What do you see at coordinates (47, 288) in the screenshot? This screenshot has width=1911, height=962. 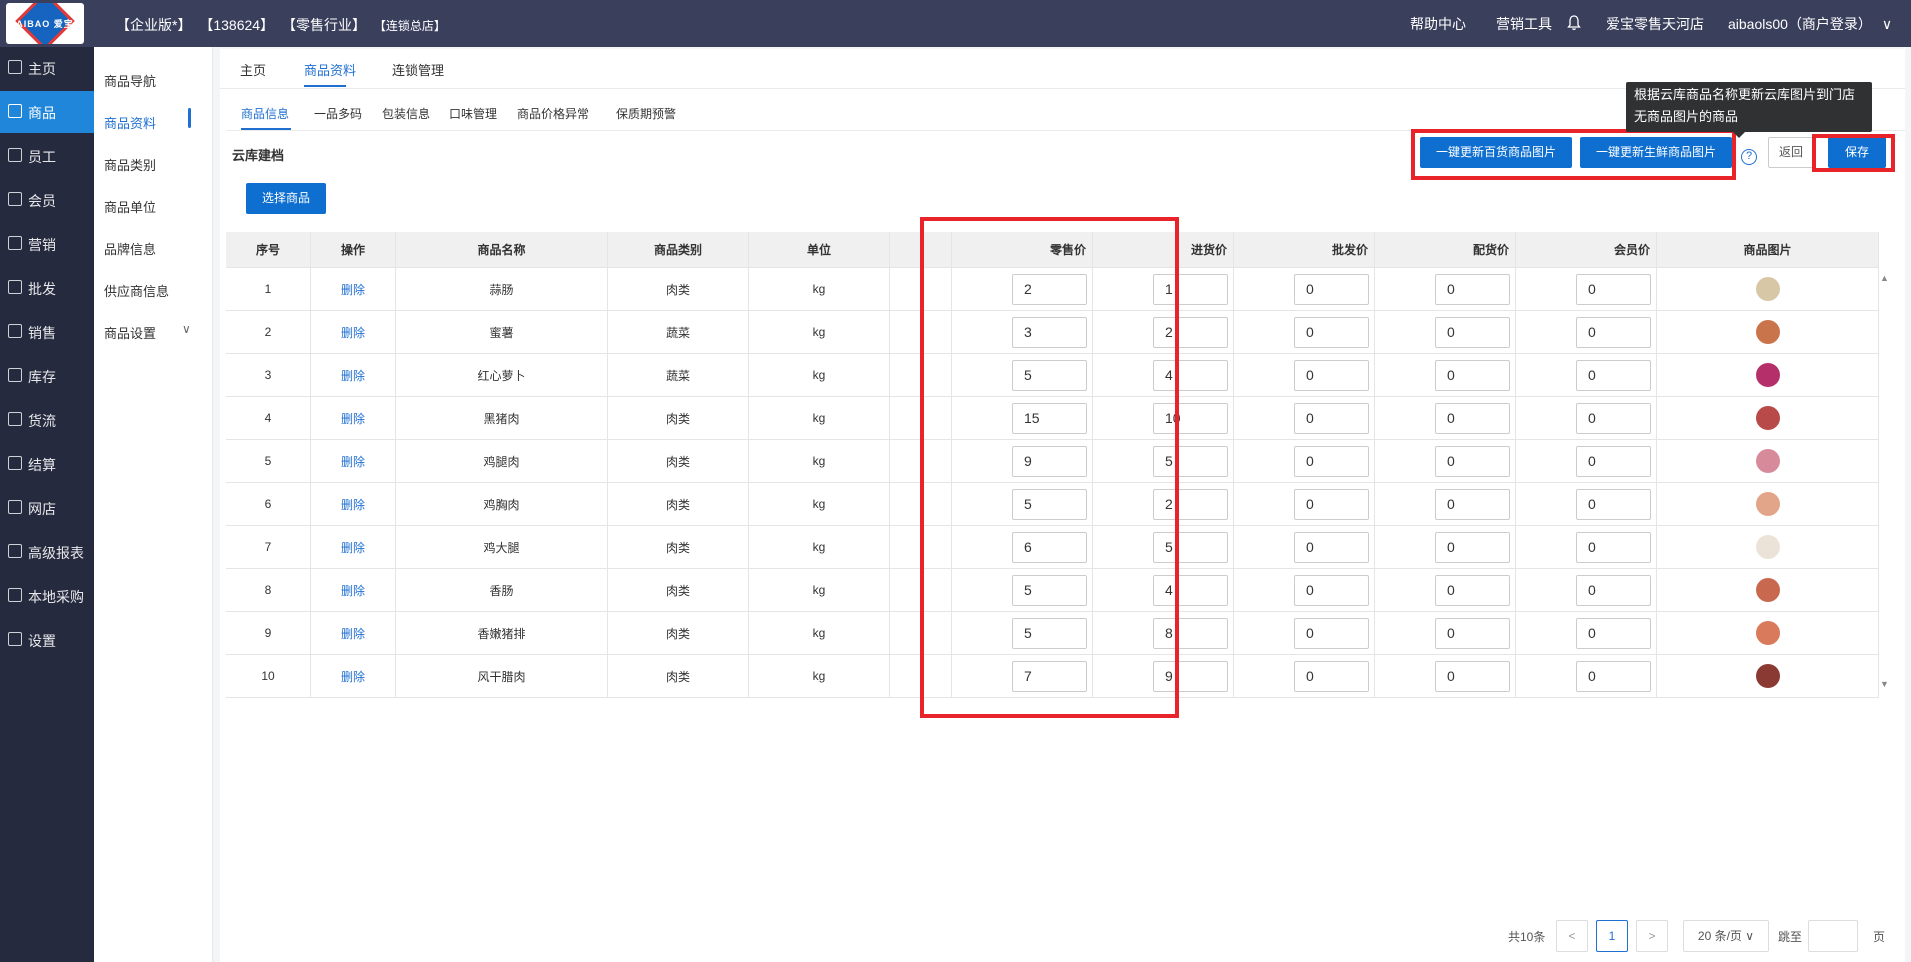 I see `nav-item: 批发` at bounding box center [47, 288].